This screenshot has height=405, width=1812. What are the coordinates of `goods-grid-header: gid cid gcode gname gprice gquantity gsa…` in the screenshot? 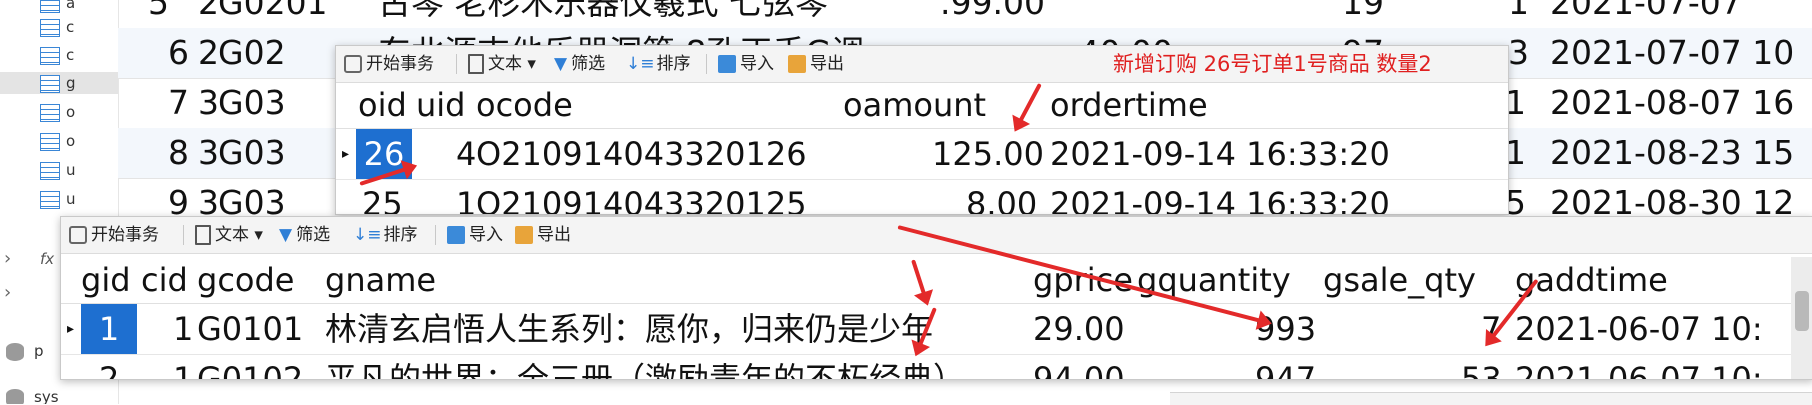 It's located at (936, 280).